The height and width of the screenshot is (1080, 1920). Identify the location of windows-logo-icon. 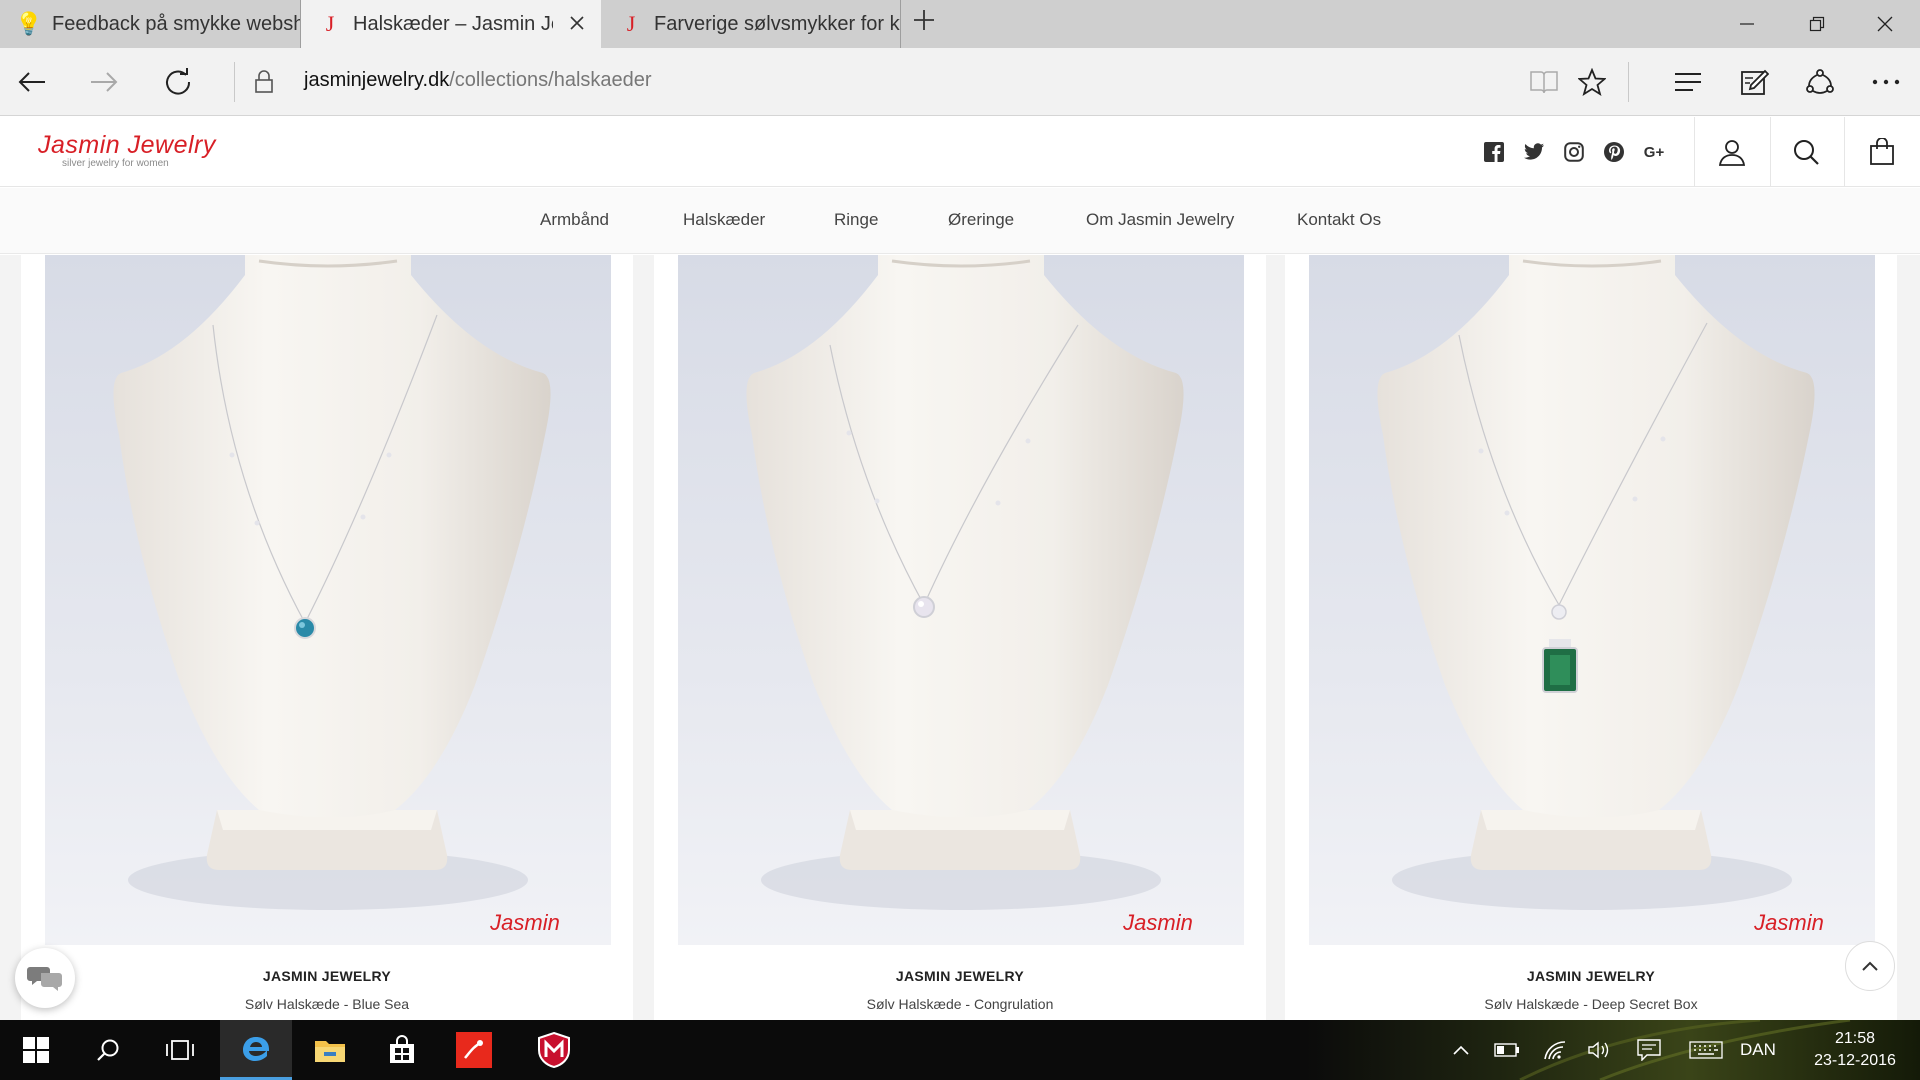
(36, 1050).